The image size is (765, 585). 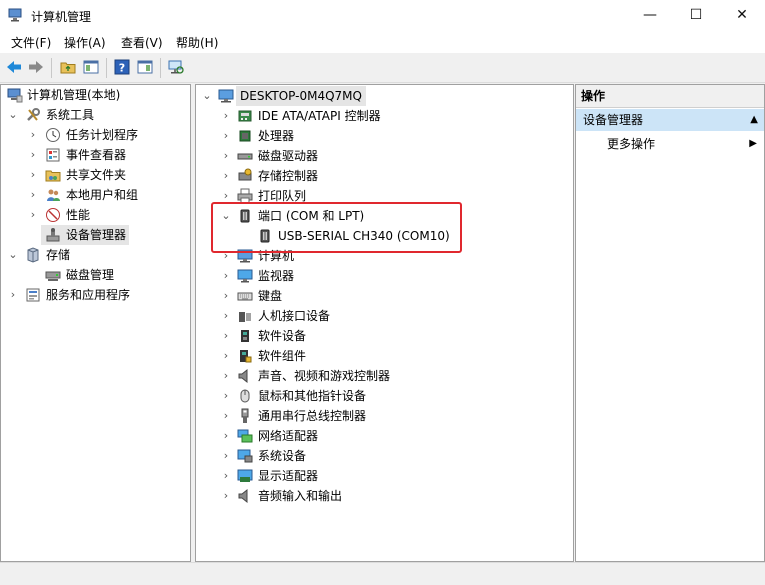 What do you see at coordinates (106, 68) in the screenshot?
I see `toolbar-separator` at bounding box center [106, 68].